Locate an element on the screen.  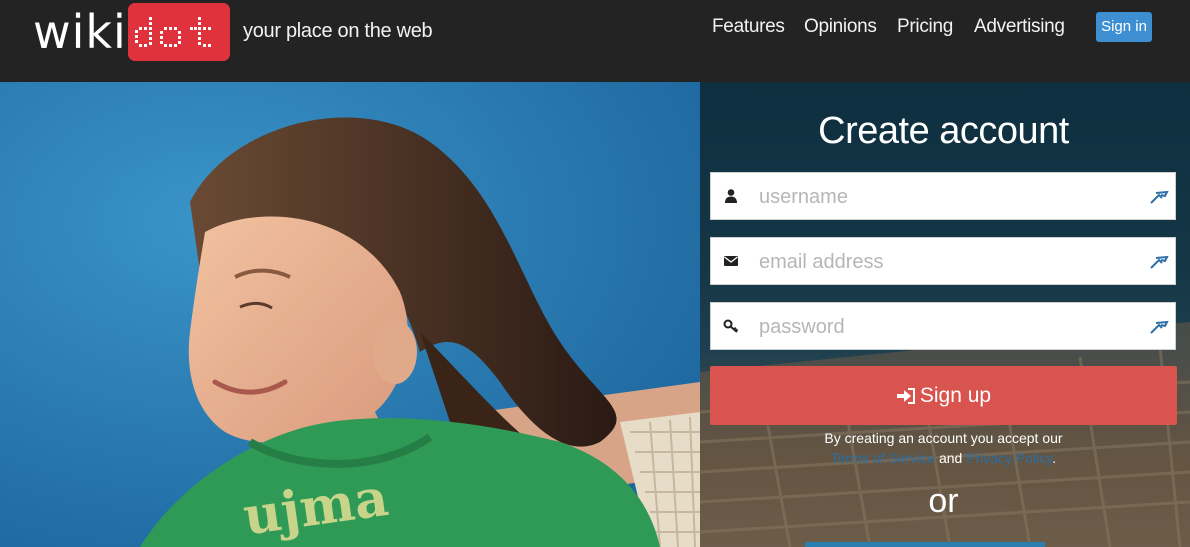
terms-of-service-link: Terms of Service is located at coordinates (883, 458).